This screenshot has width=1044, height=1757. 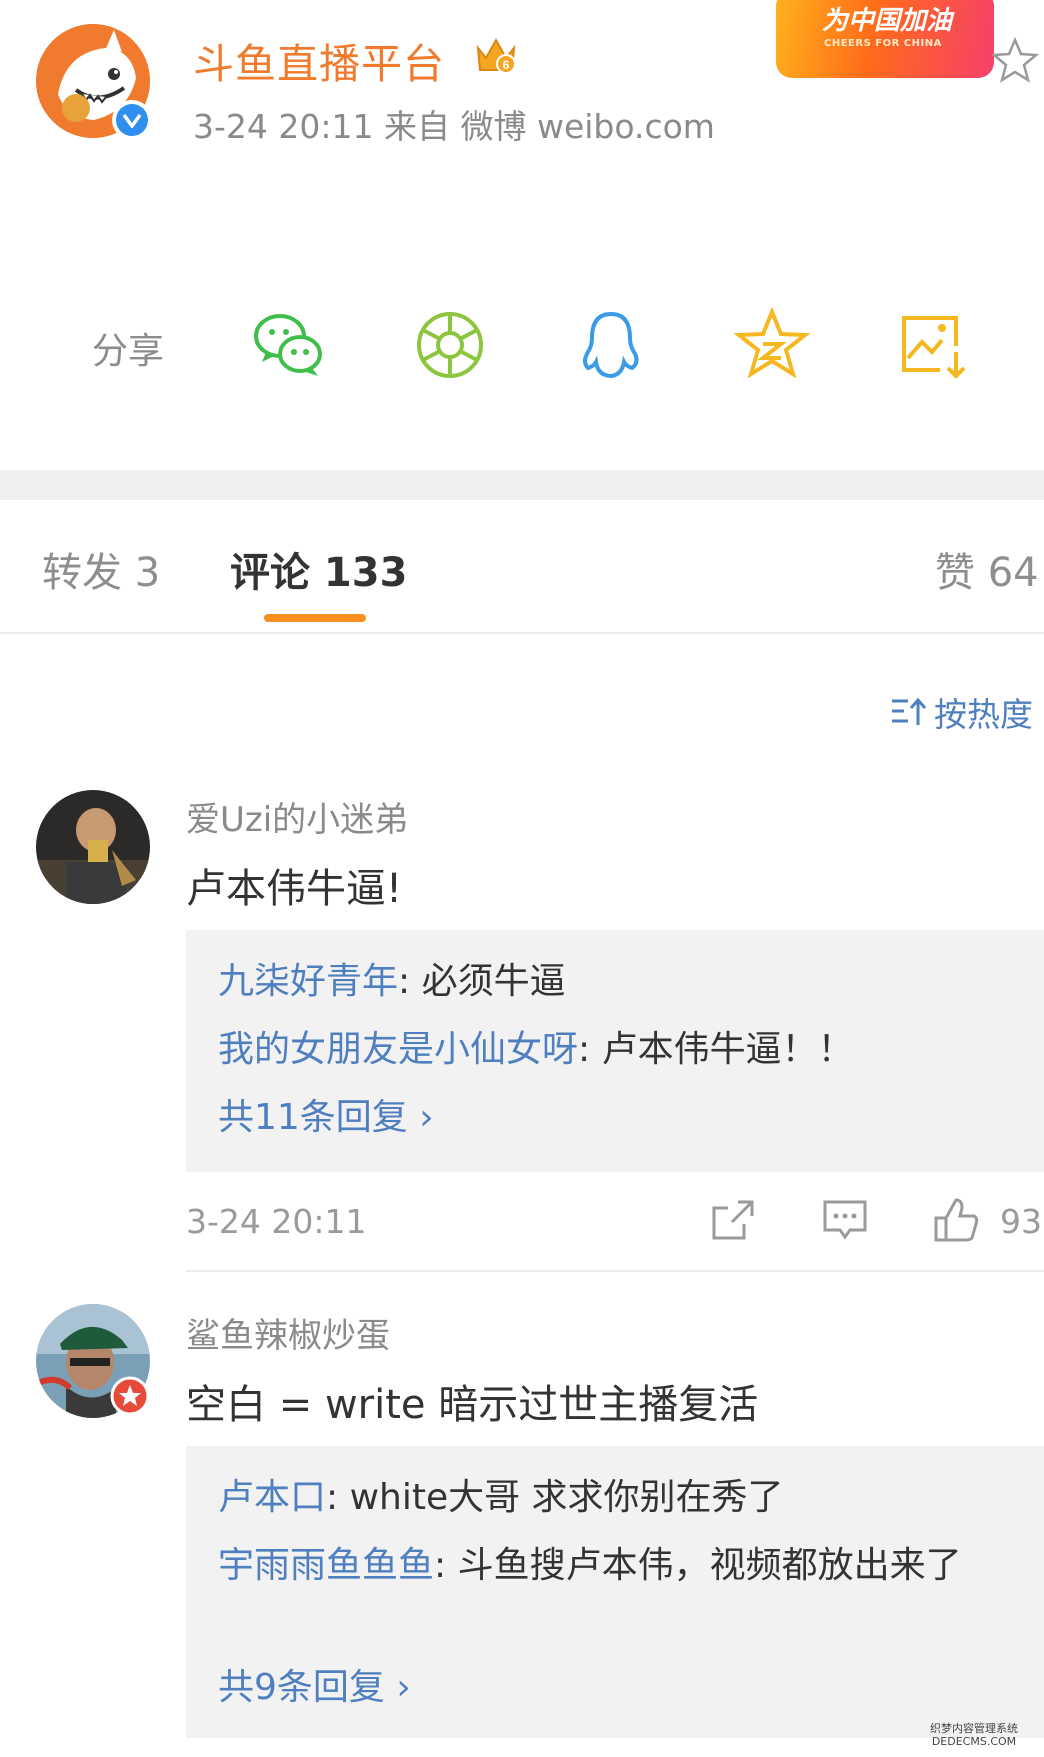 I want to click on qzone-icon, so click(x=772, y=345).